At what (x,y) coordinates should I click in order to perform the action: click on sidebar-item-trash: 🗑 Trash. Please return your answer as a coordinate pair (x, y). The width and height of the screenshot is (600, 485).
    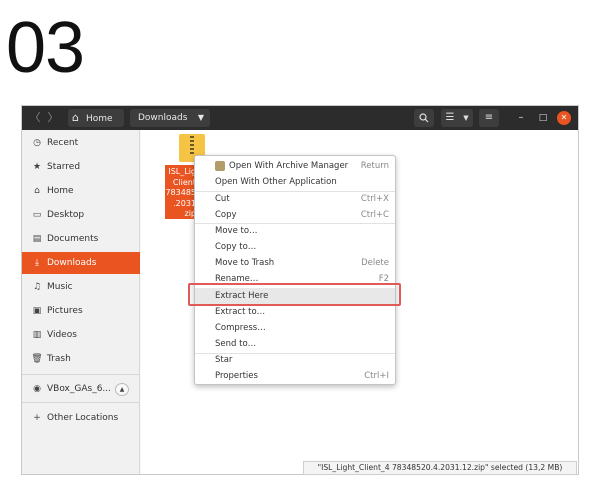
    Looking at the image, I should click on (81, 359).